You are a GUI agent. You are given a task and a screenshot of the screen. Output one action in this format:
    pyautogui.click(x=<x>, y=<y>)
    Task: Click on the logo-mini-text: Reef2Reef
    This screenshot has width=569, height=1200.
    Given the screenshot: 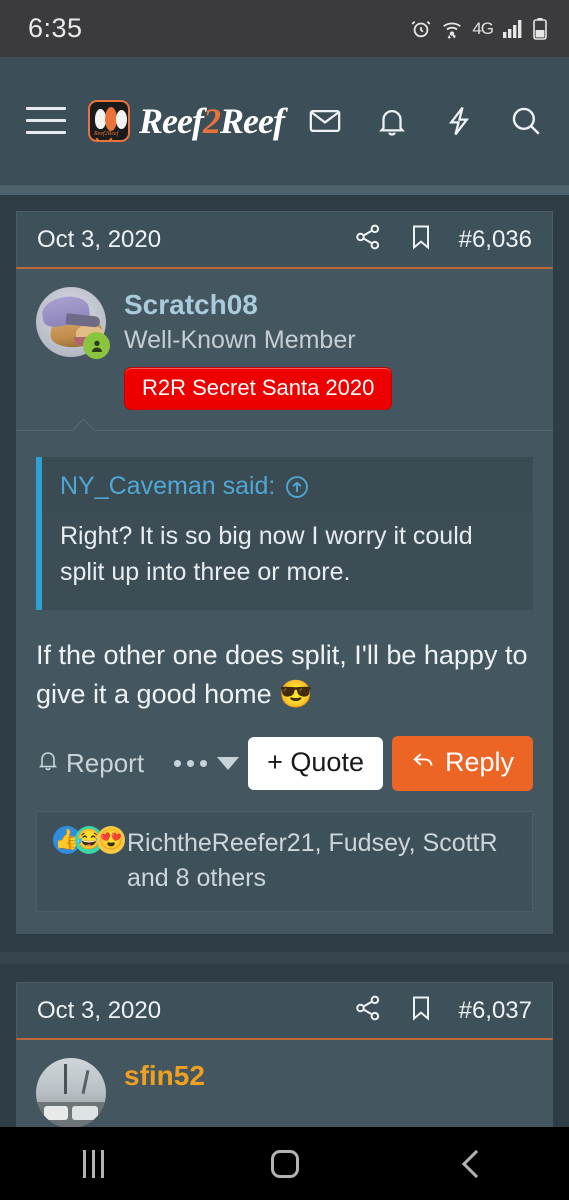 What is the action you would take?
    pyautogui.click(x=106, y=133)
    